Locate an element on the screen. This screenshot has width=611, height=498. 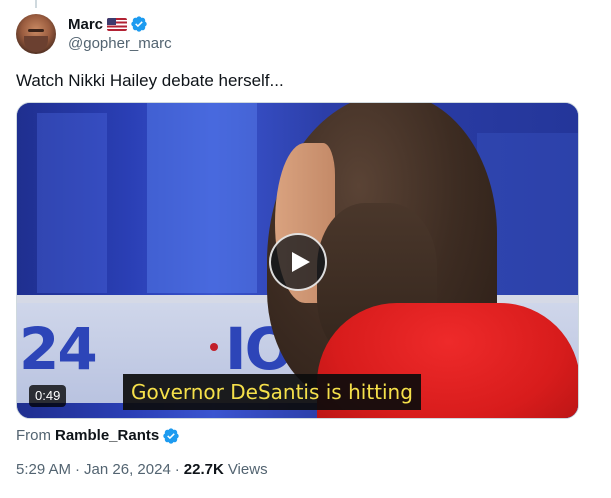
board-dot is located at coordinates (214, 347).